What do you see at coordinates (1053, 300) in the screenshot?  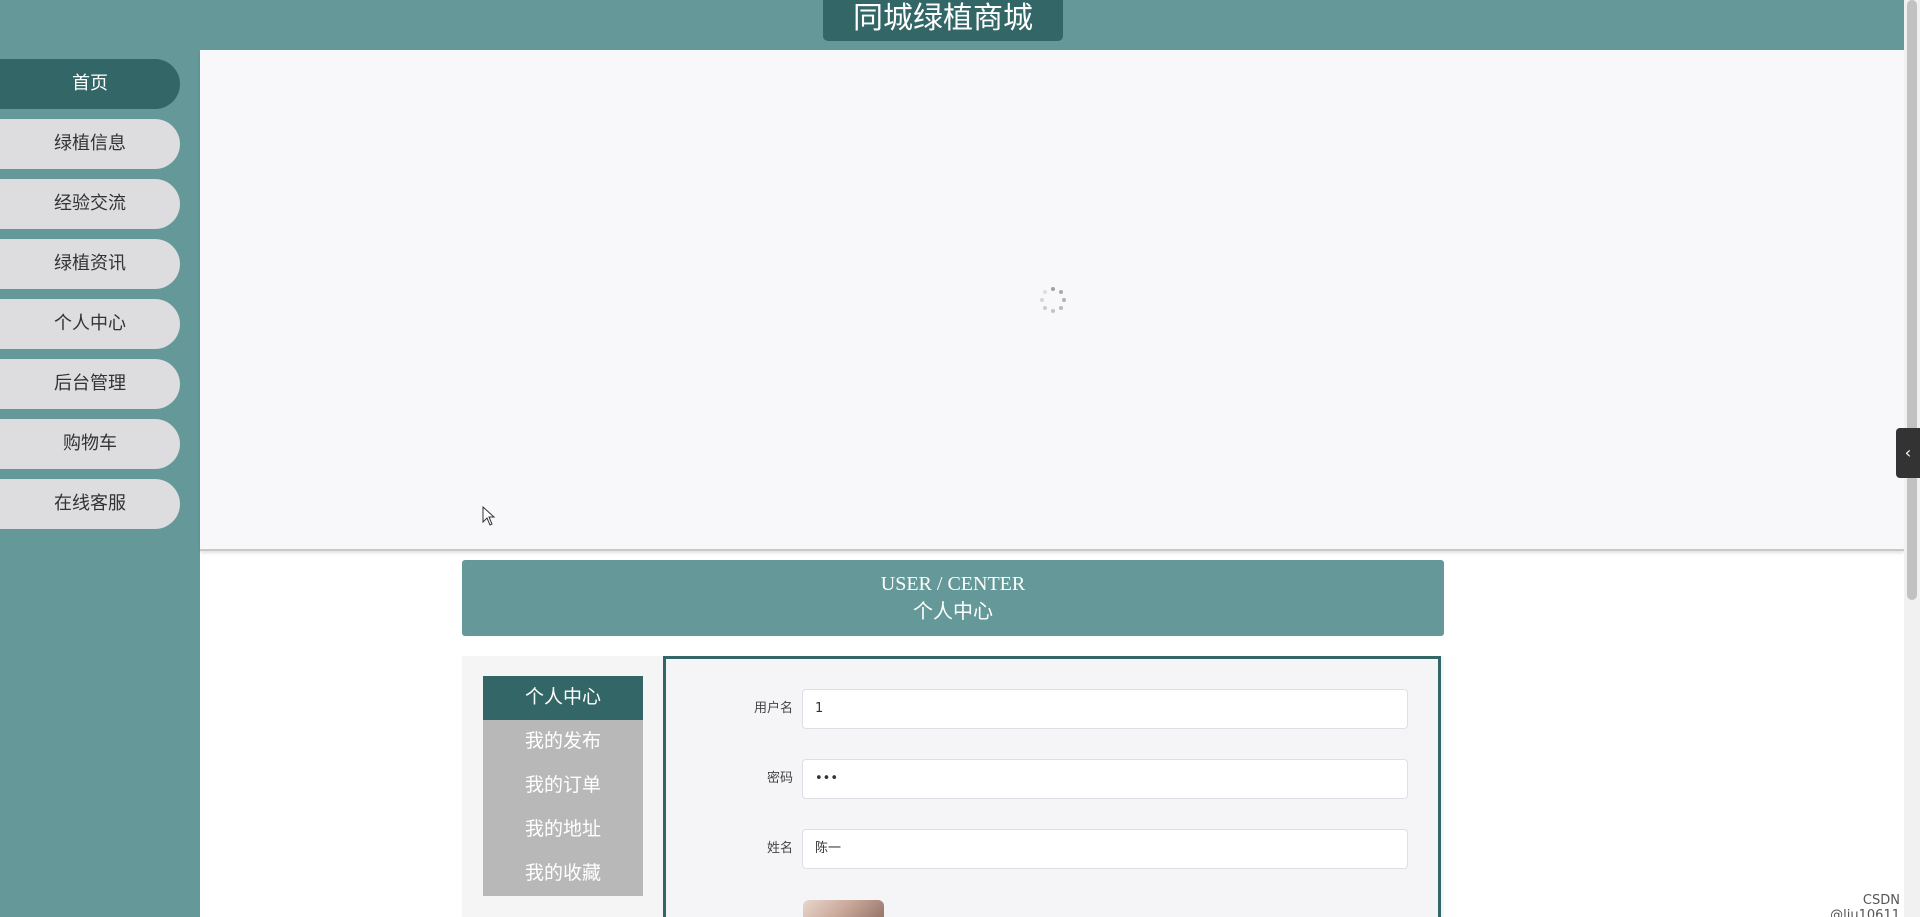 I see `loading-spinner-icon` at bounding box center [1053, 300].